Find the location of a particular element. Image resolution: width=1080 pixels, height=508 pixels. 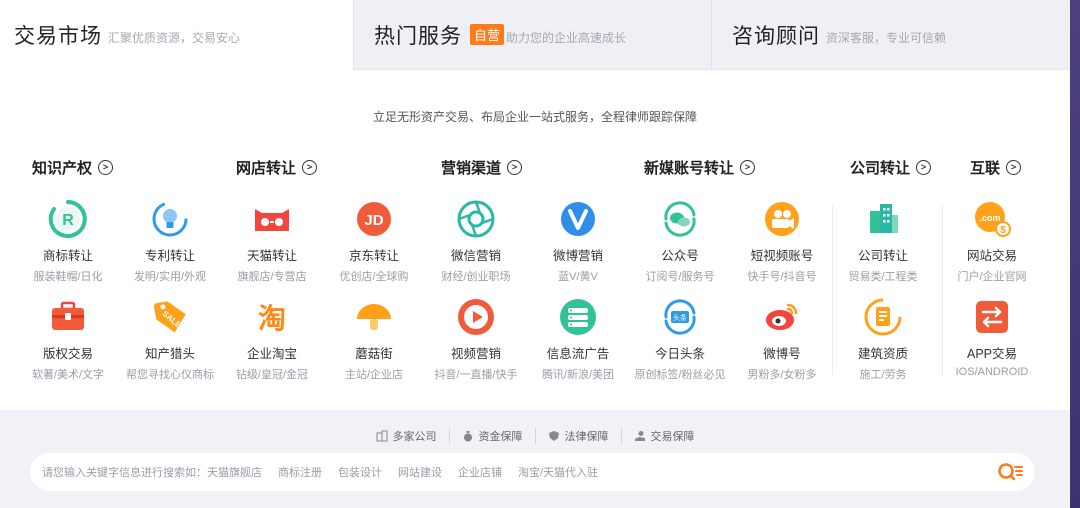

service-name: 微博营销 is located at coordinates (577, 256).